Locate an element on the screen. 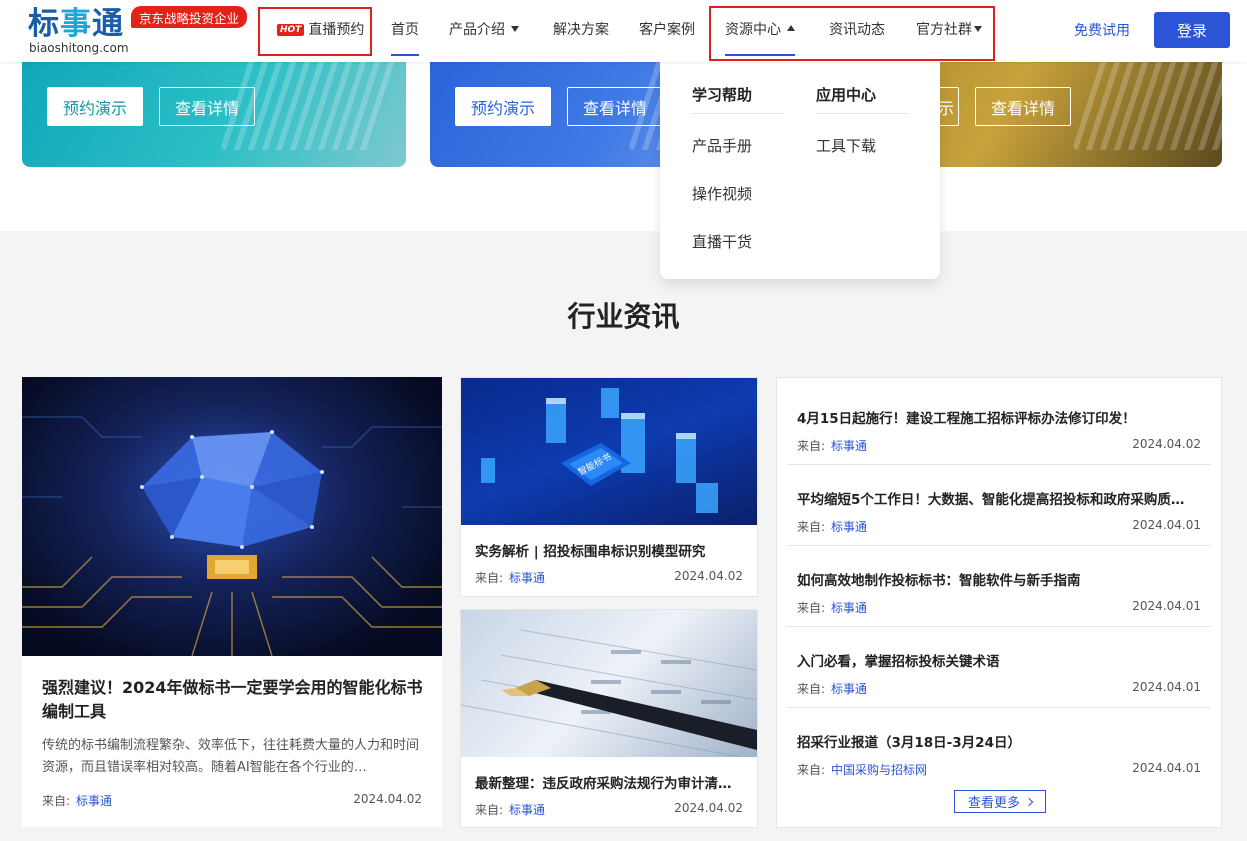  nav-products: 产品介绍 is located at coordinates (484, 30).